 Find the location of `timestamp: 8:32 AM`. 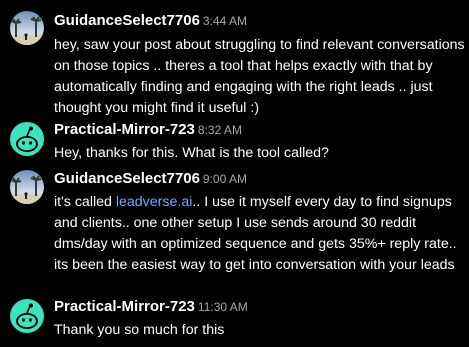

timestamp: 8:32 AM is located at coordinates (219, 130).